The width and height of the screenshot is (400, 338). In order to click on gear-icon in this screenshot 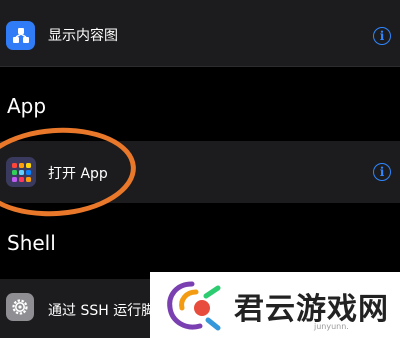, I will do `click(20, 307)`.